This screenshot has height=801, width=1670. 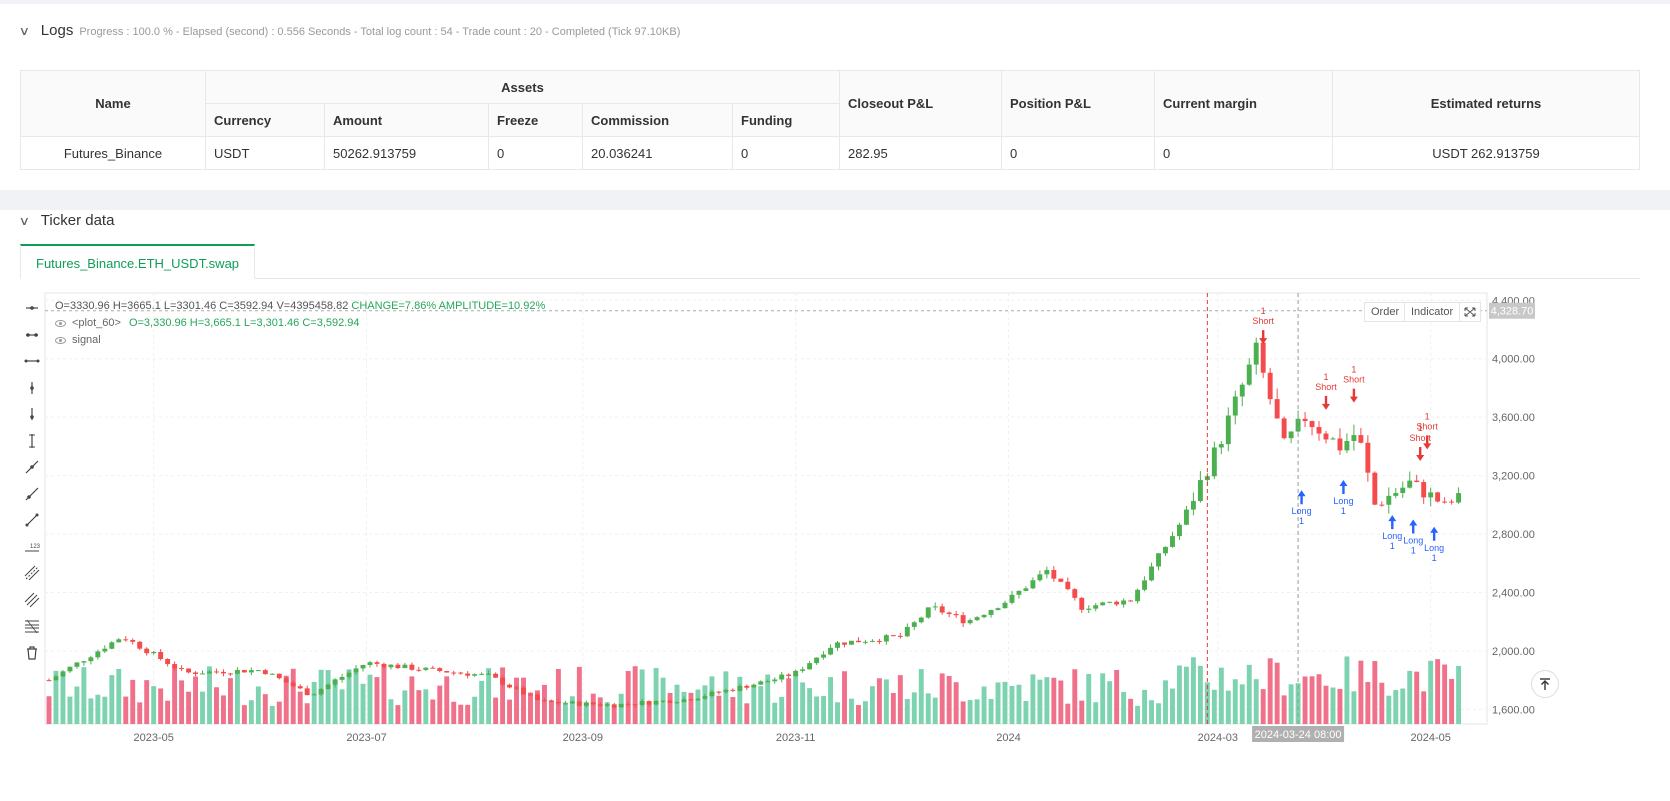 I want to click on horizontal-segment-icon, so click(x=32, y=361).